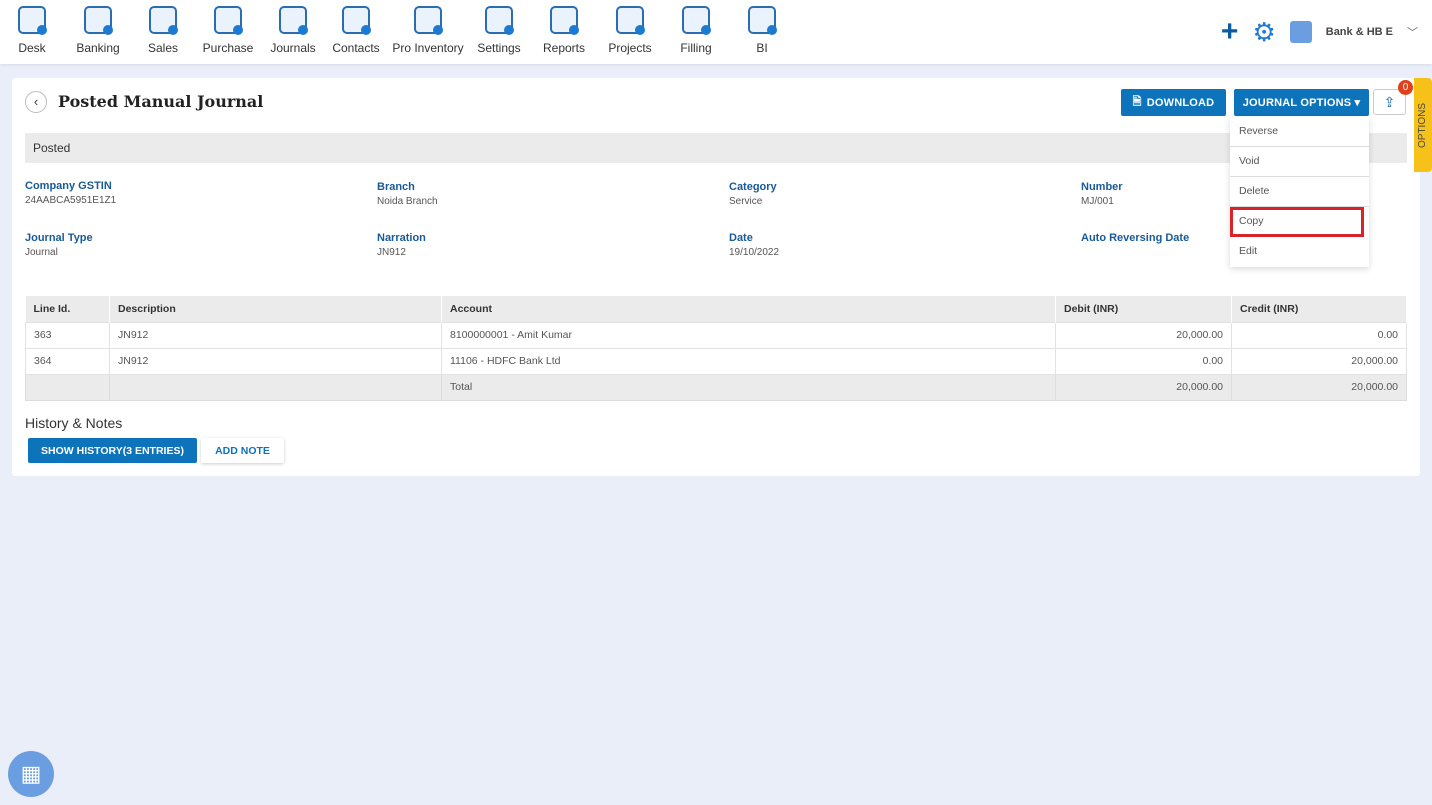 The image size is (1432, 805). Describe the element at coordinates (754, 252) in the screenshot. I see `field-value: 19/10/2022` at that location.